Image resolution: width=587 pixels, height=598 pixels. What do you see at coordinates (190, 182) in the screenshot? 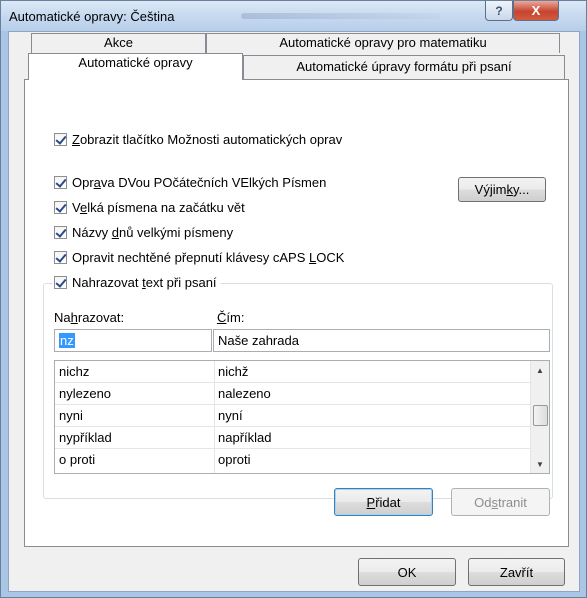
I see `two-initial-capitals-option: Oprava DVou POčátečních VElkých Písmen` at bounding box center [190, 182].